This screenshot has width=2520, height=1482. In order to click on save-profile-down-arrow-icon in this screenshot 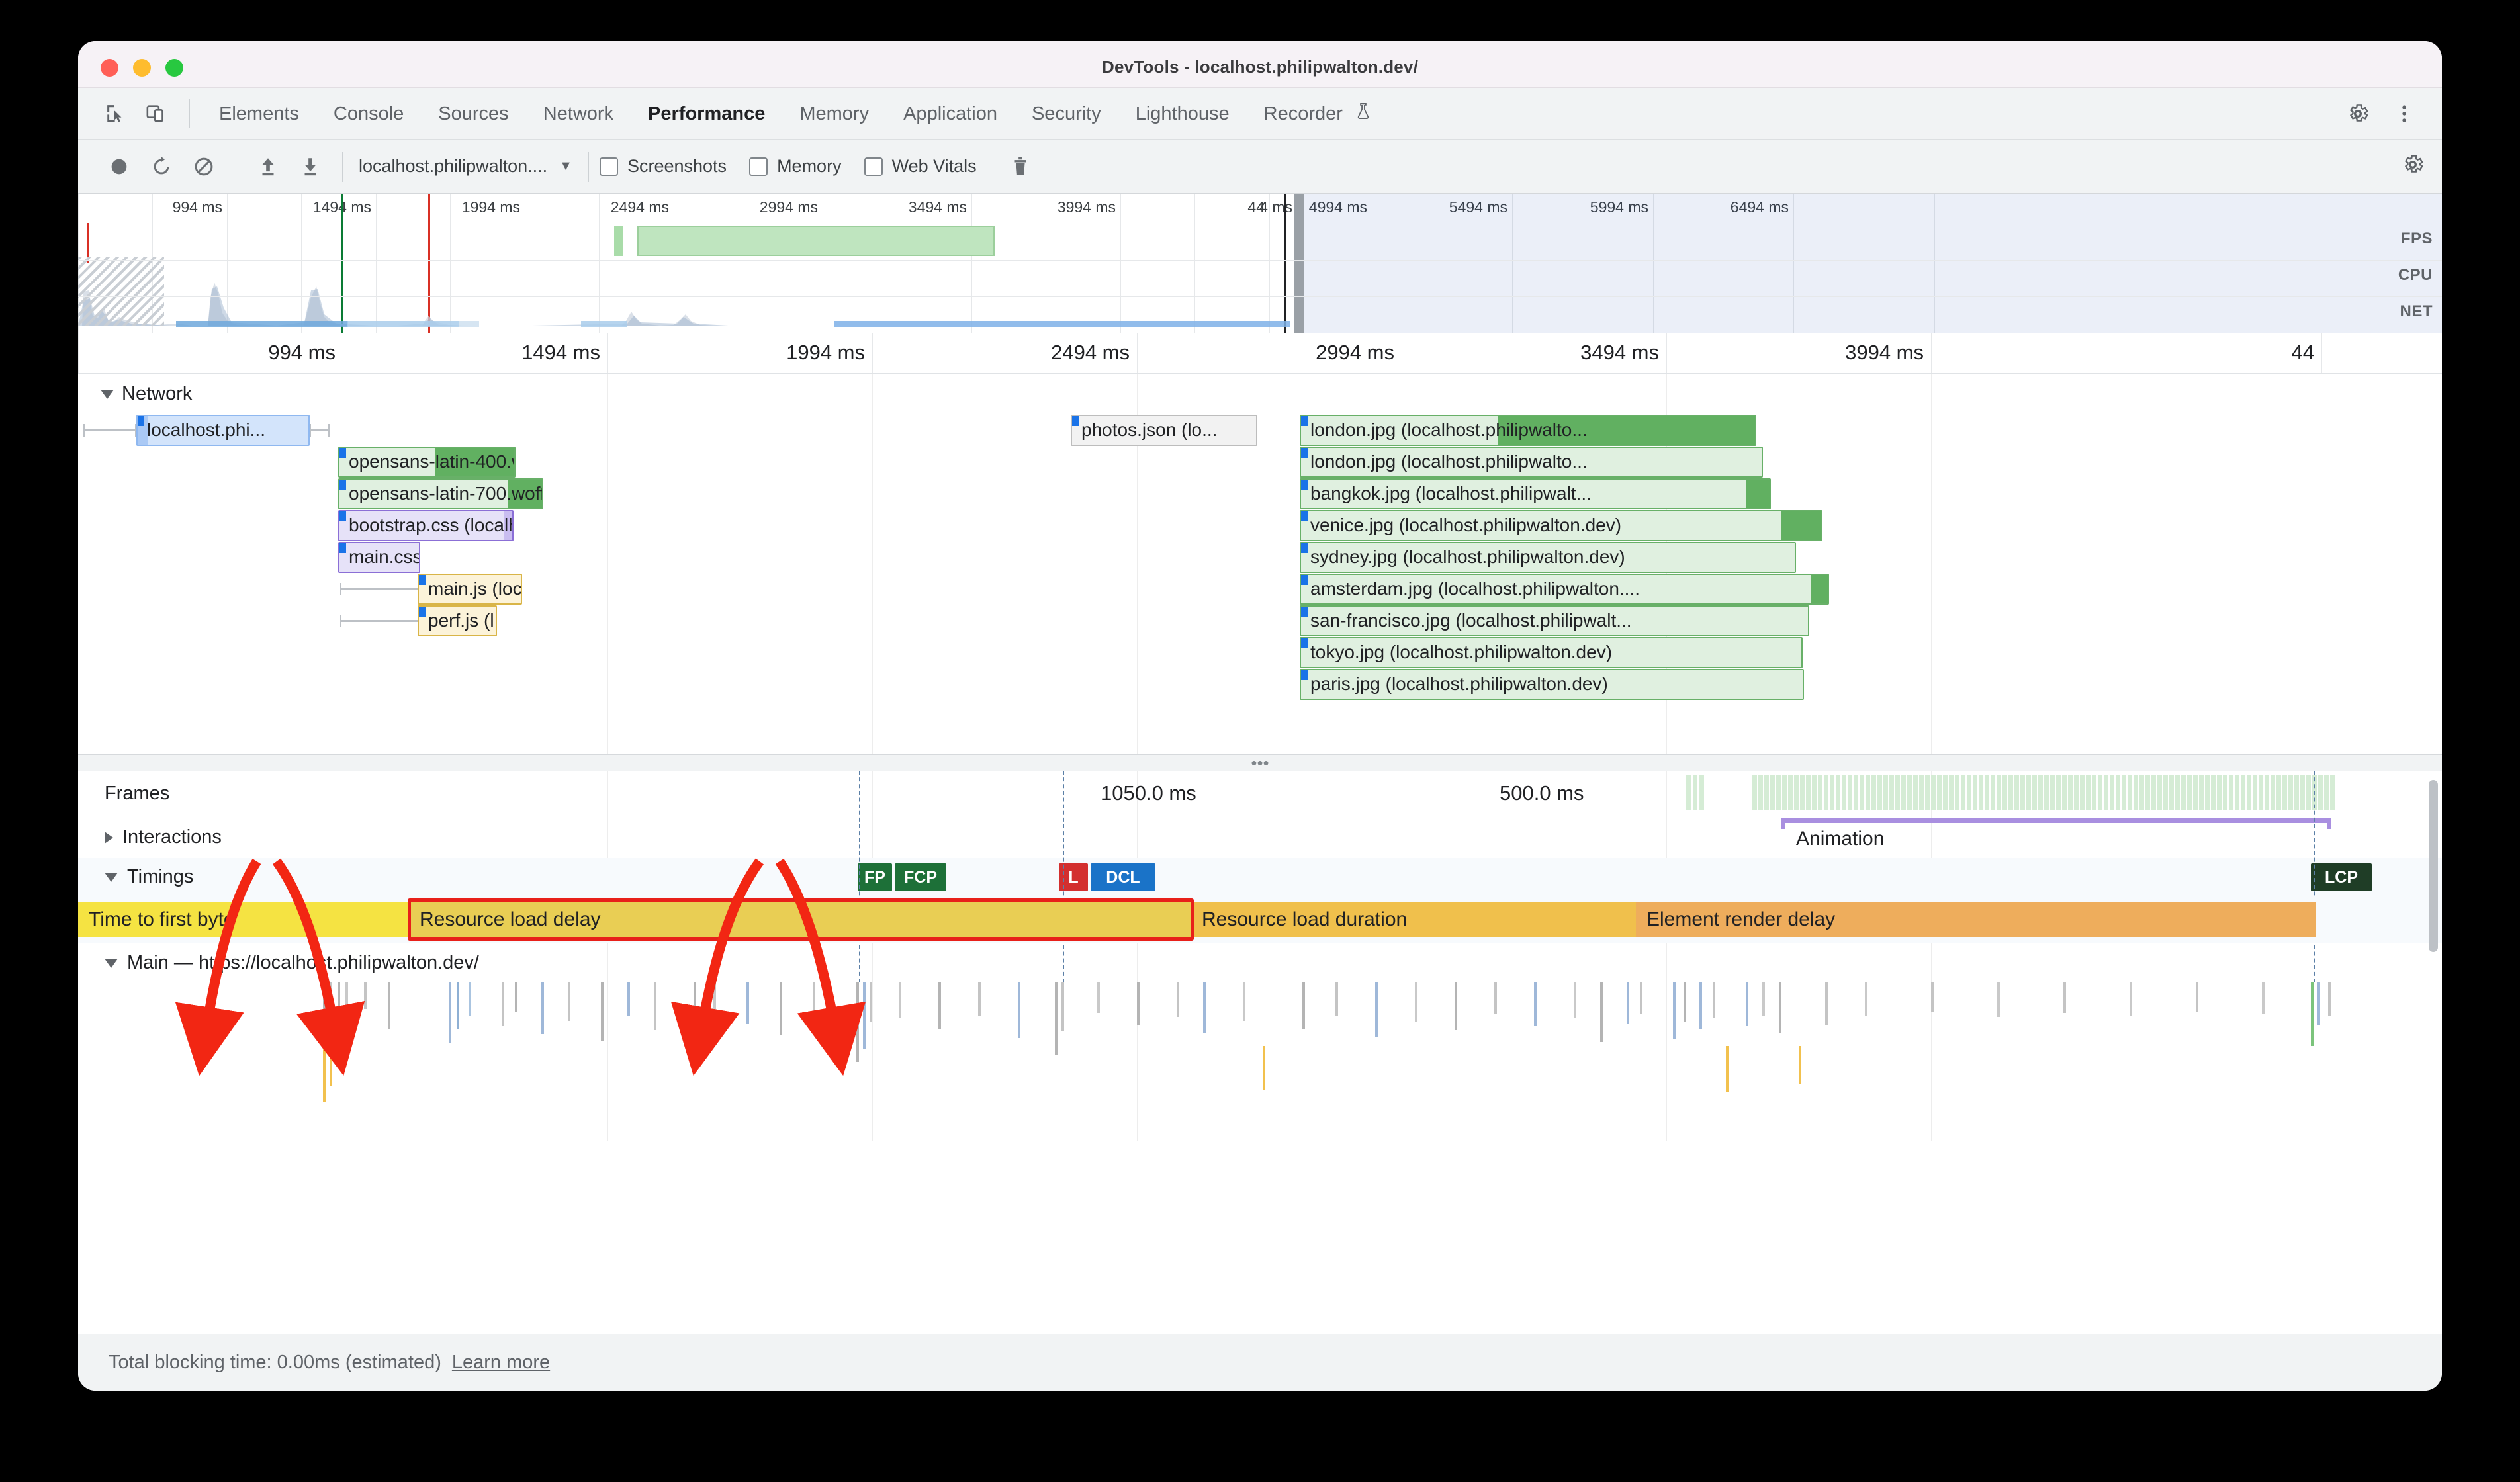, I will do `click(310, 167)`.